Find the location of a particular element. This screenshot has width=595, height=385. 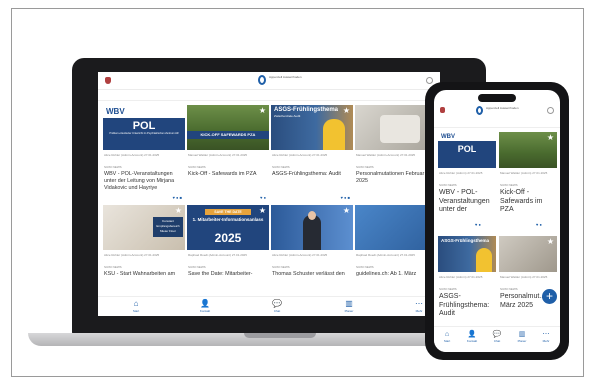

more-icon: ⋯ is located at coordinates (546, 334).